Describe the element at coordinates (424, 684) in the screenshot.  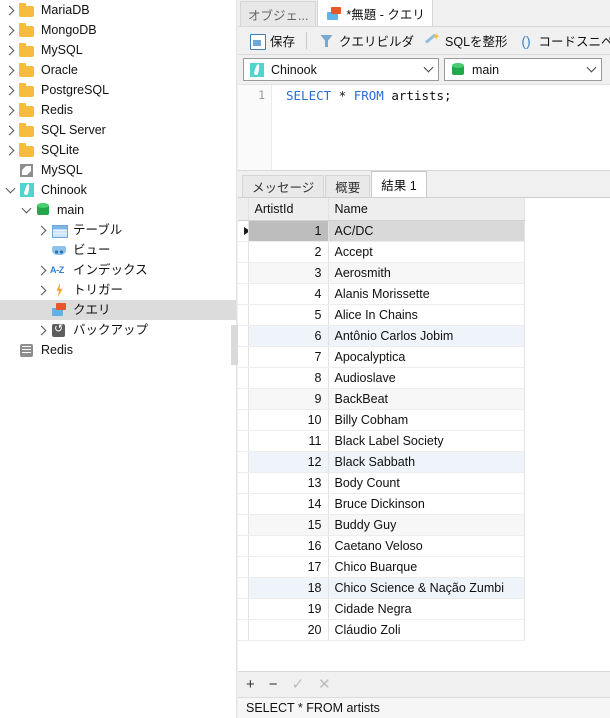
I see `grid-edit-toolbar: + − ✓ ✕` at that location.